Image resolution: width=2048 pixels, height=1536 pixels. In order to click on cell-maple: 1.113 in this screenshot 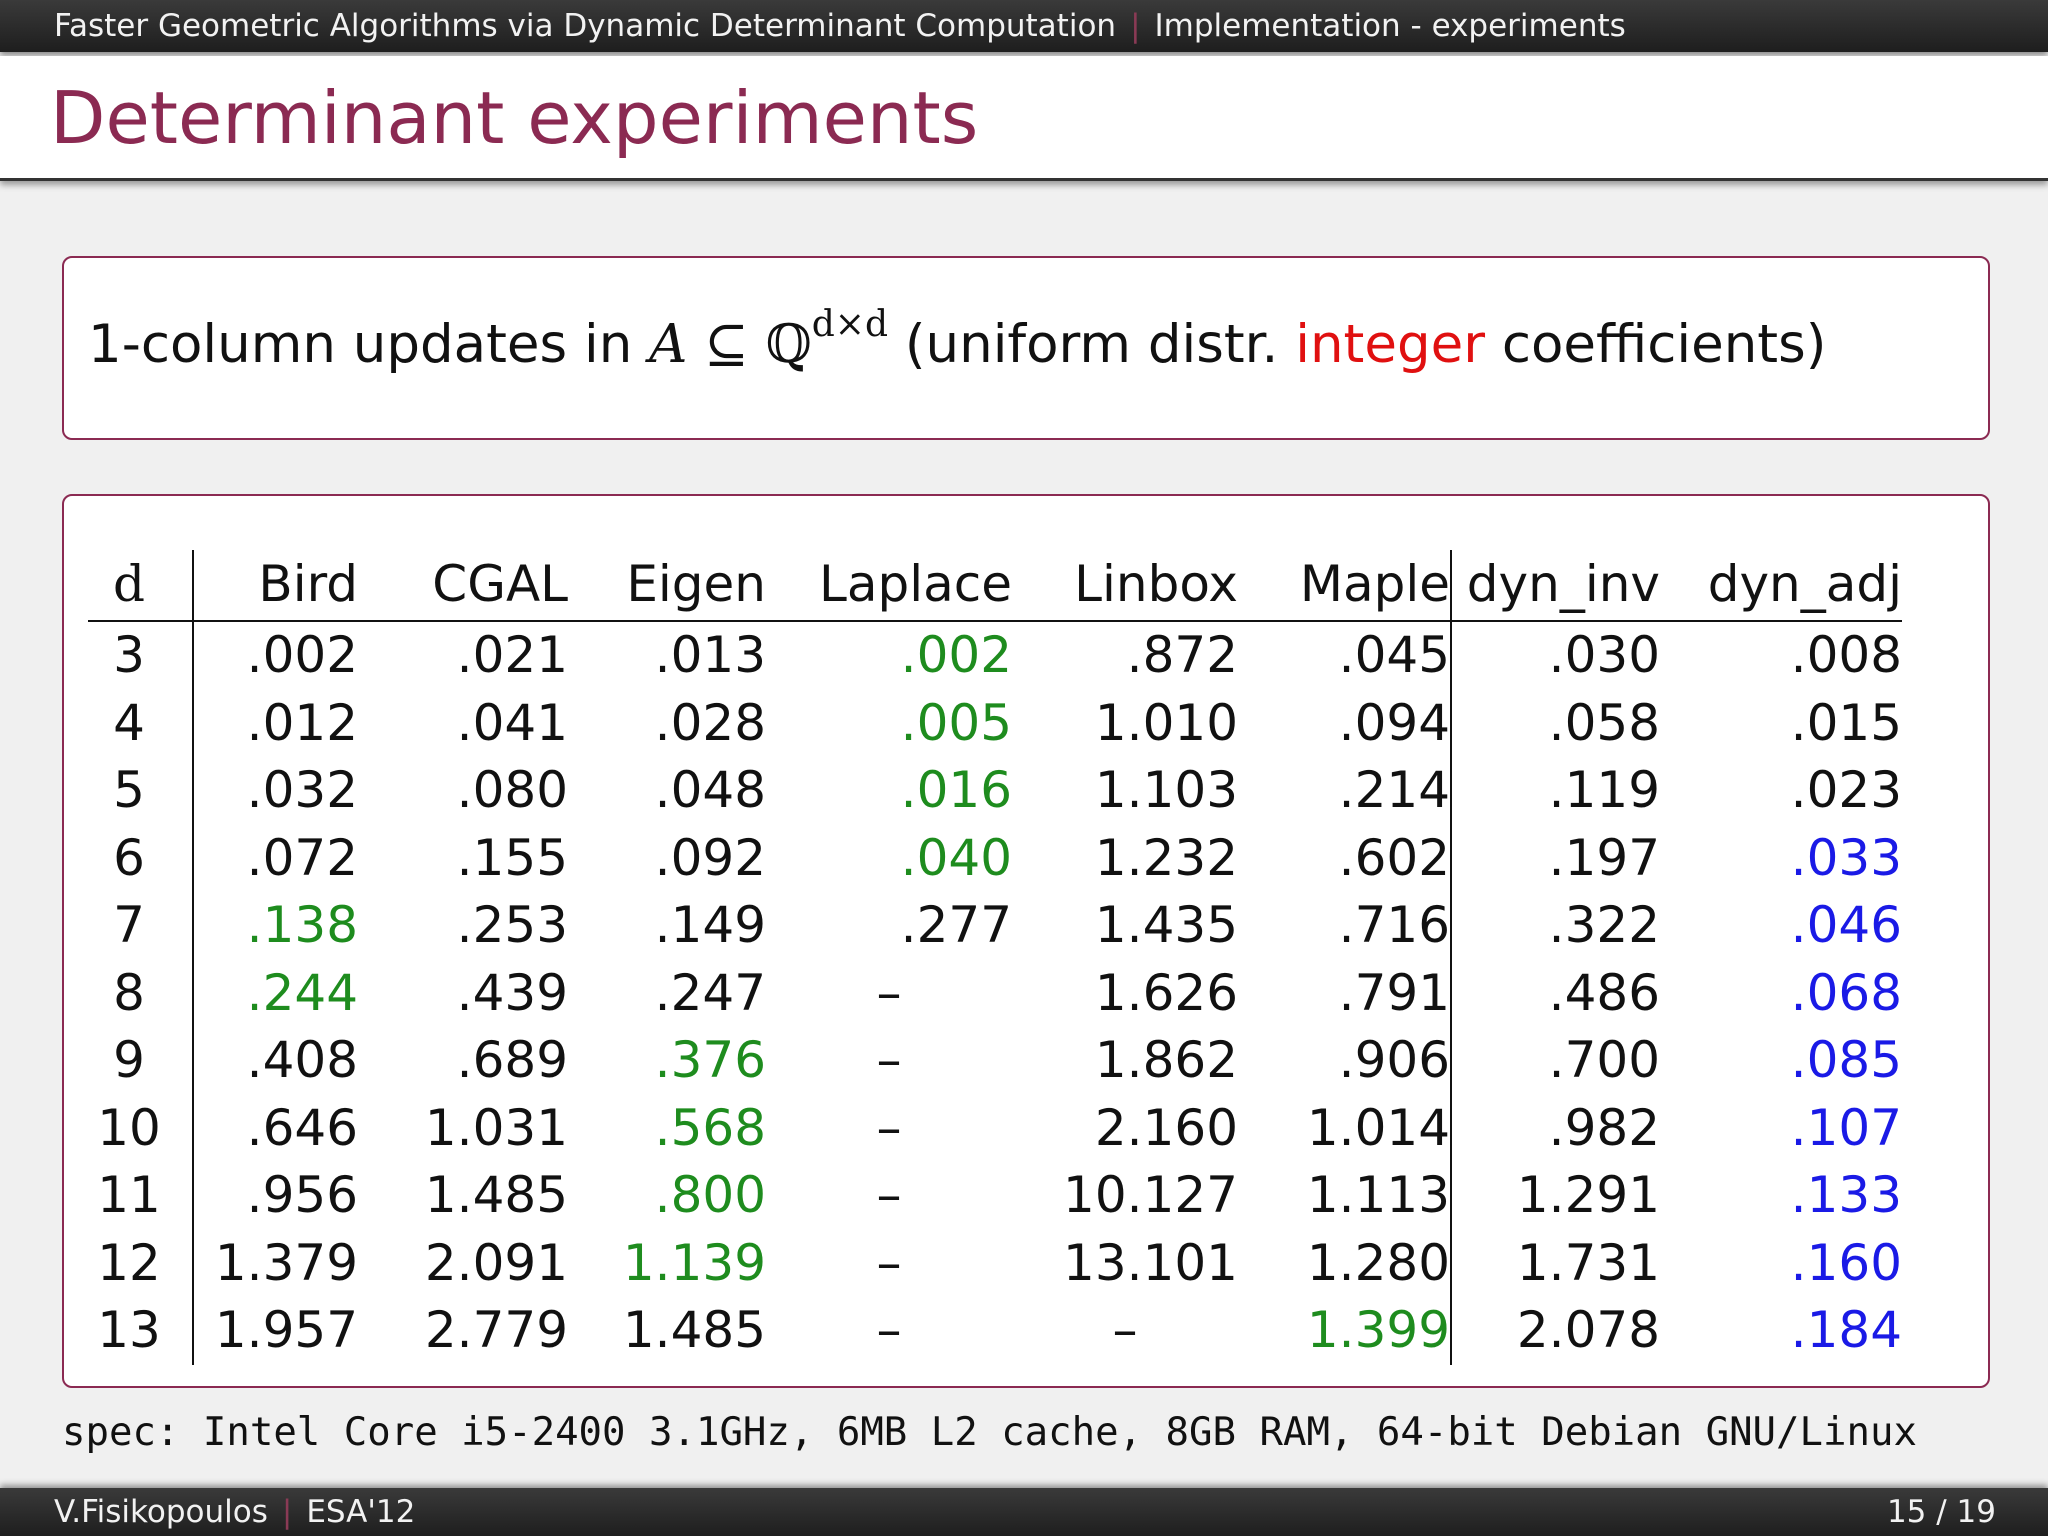, I will do `click(1345, 1196)`.